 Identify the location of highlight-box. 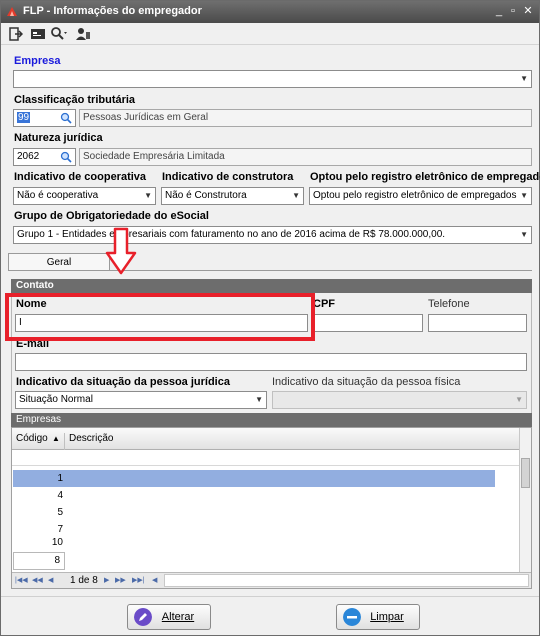
(160, 317).